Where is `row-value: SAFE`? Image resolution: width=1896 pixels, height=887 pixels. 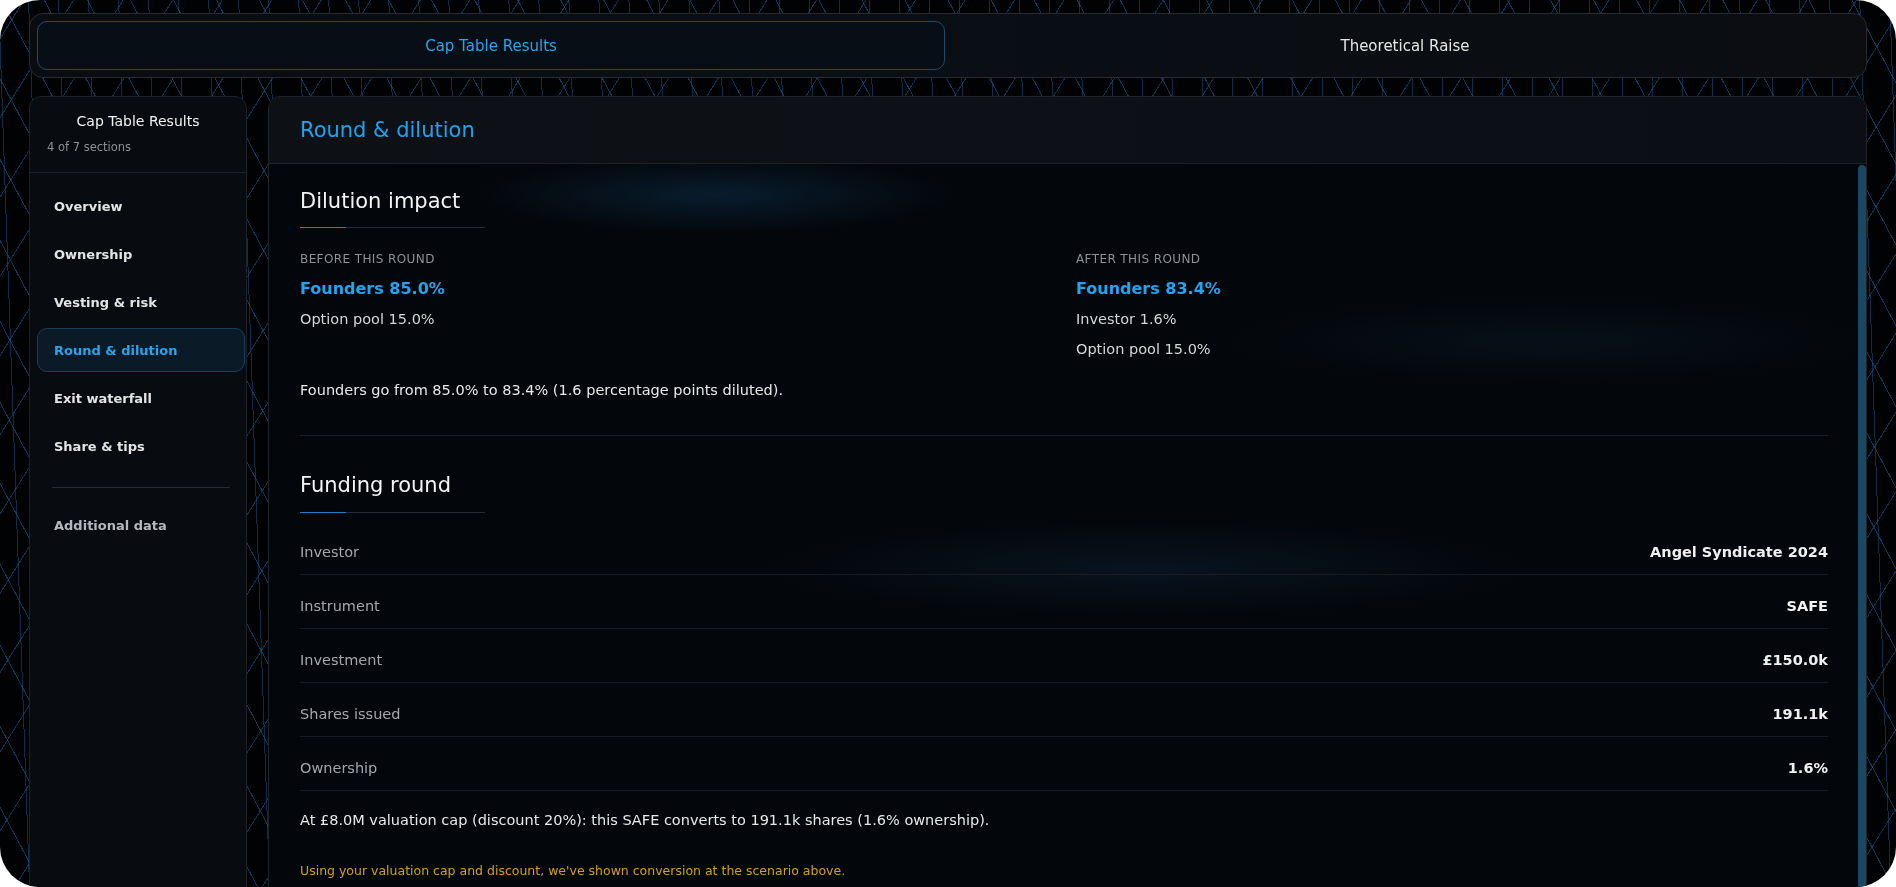
row-value: SAFE is located at coordinates (1807, 606).